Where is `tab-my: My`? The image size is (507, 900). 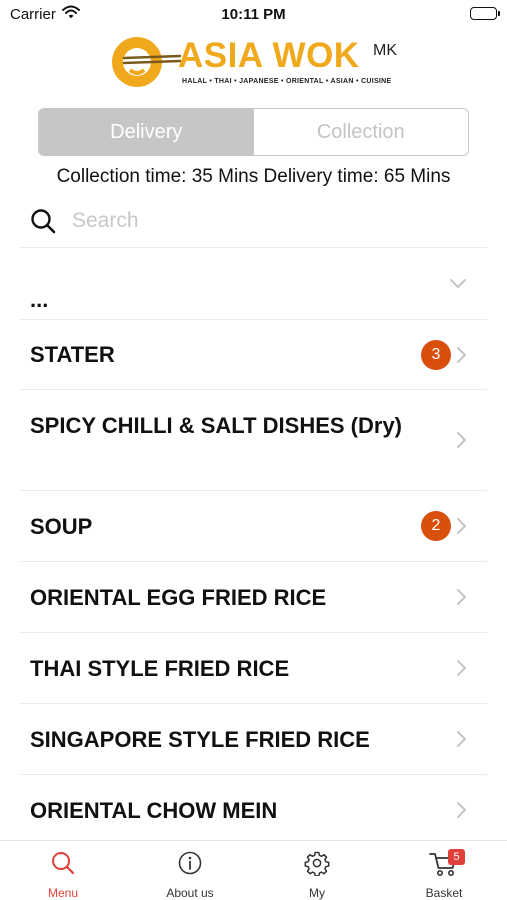
tab-my: My is located at coordinates (317, 870).